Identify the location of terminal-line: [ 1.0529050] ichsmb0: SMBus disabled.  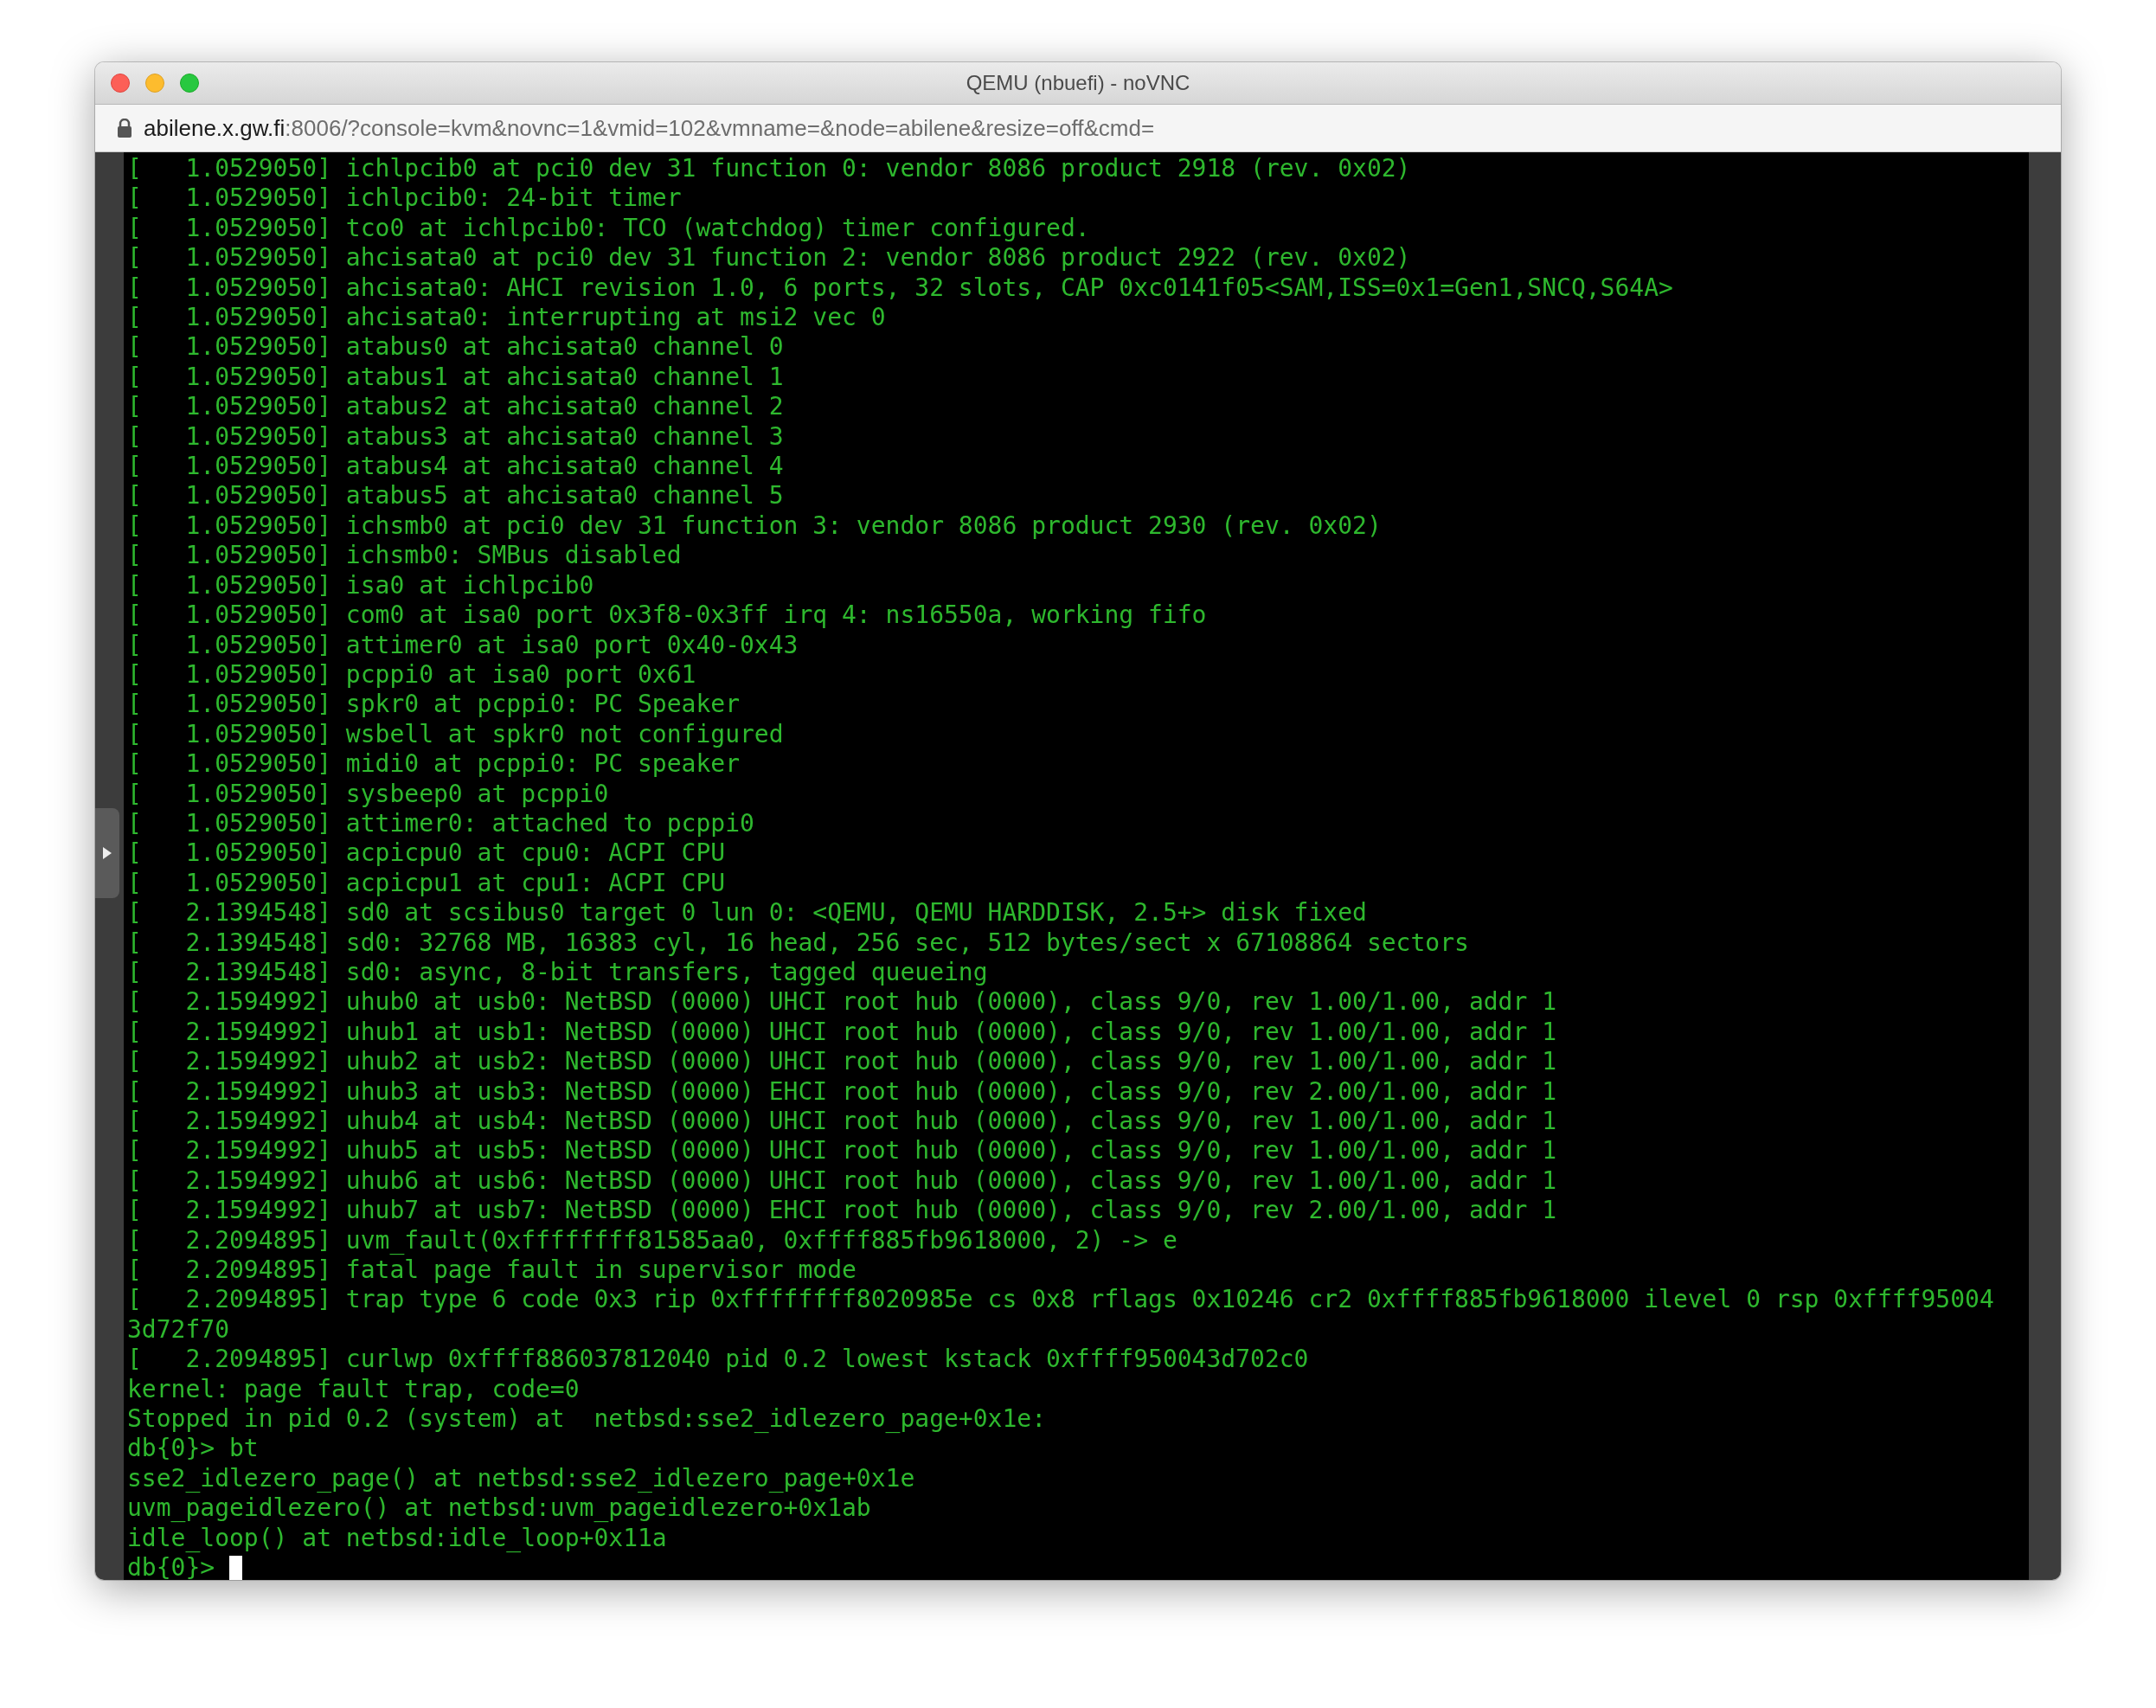
(405, 556).